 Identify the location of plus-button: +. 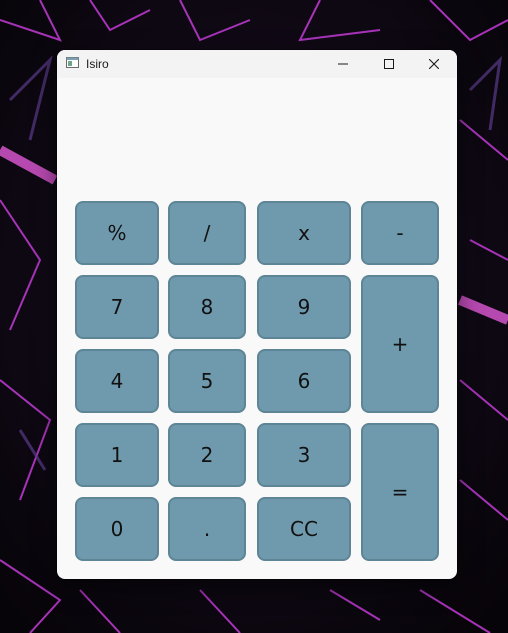
(400, 344).